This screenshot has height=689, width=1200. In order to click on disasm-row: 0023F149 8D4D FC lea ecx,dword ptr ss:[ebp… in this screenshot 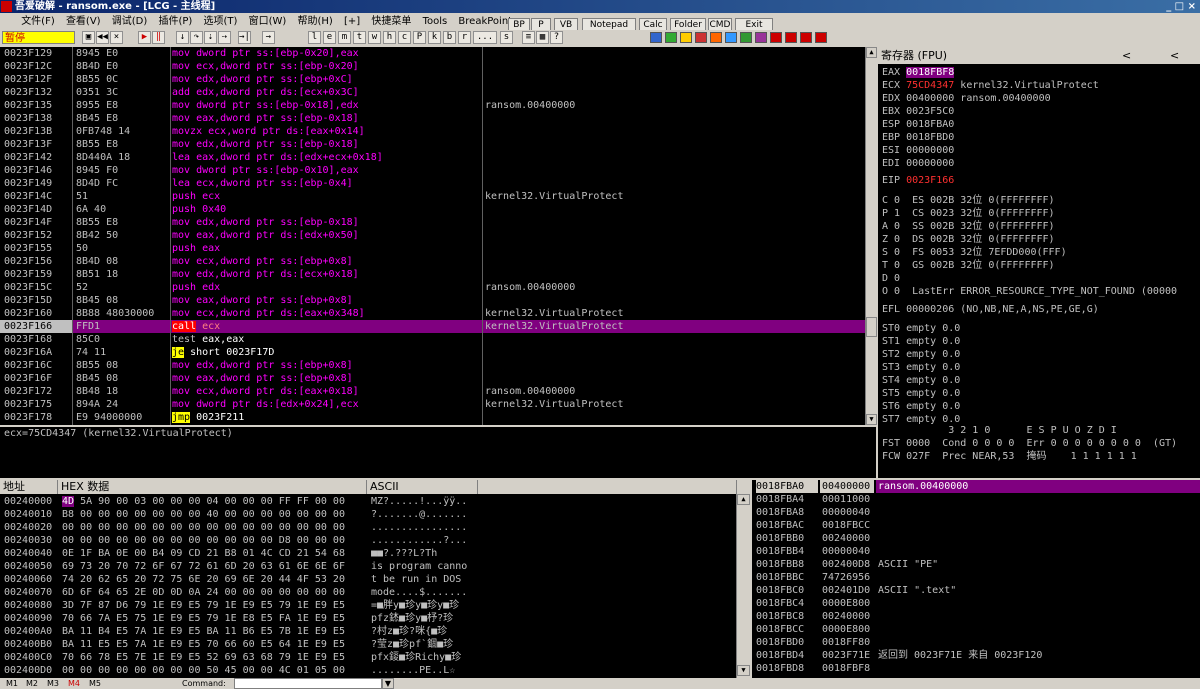, I will do `click(432, 183)`.